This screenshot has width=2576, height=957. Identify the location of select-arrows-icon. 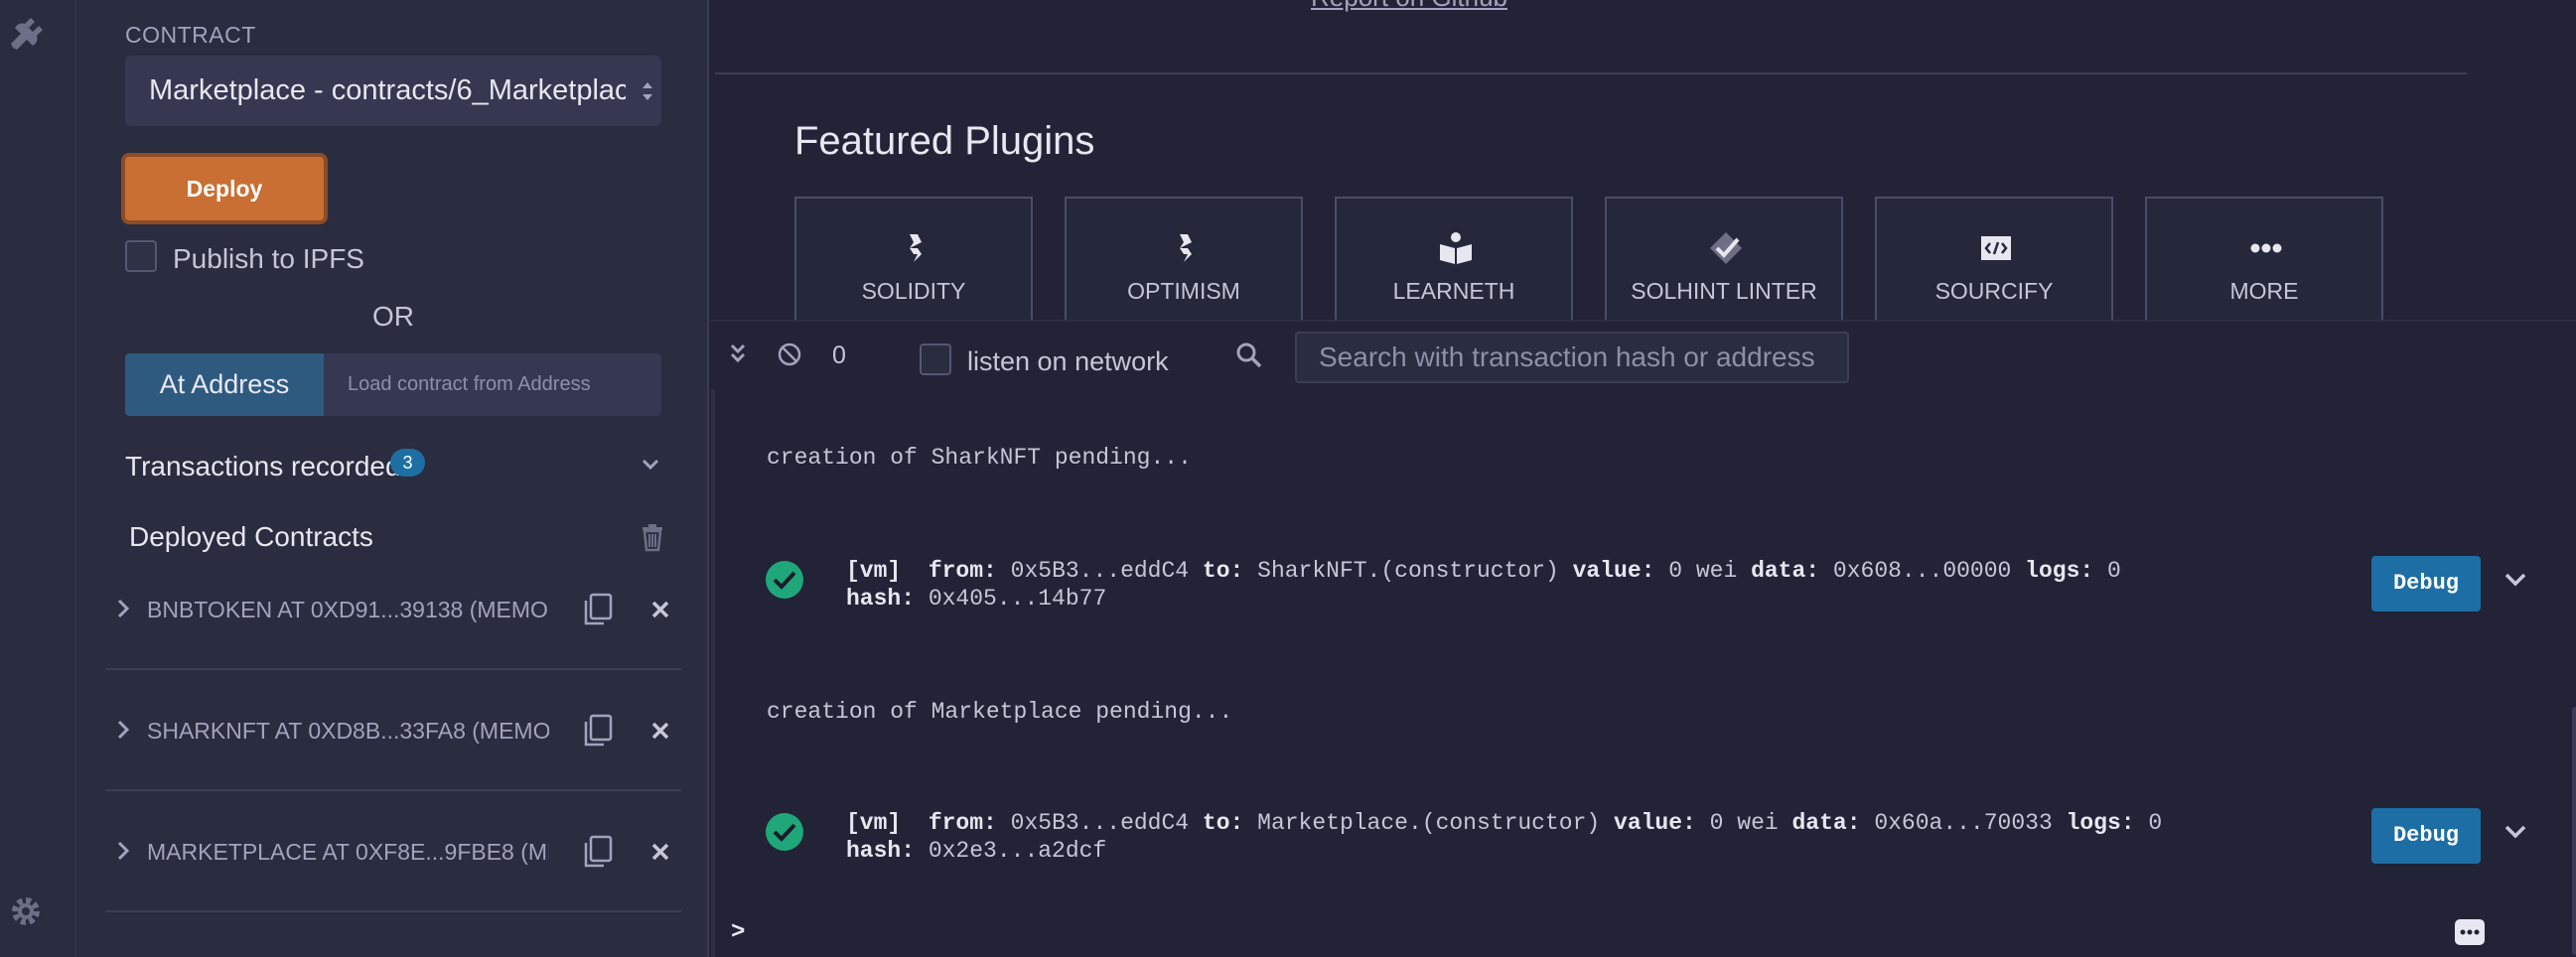
(648, 91).